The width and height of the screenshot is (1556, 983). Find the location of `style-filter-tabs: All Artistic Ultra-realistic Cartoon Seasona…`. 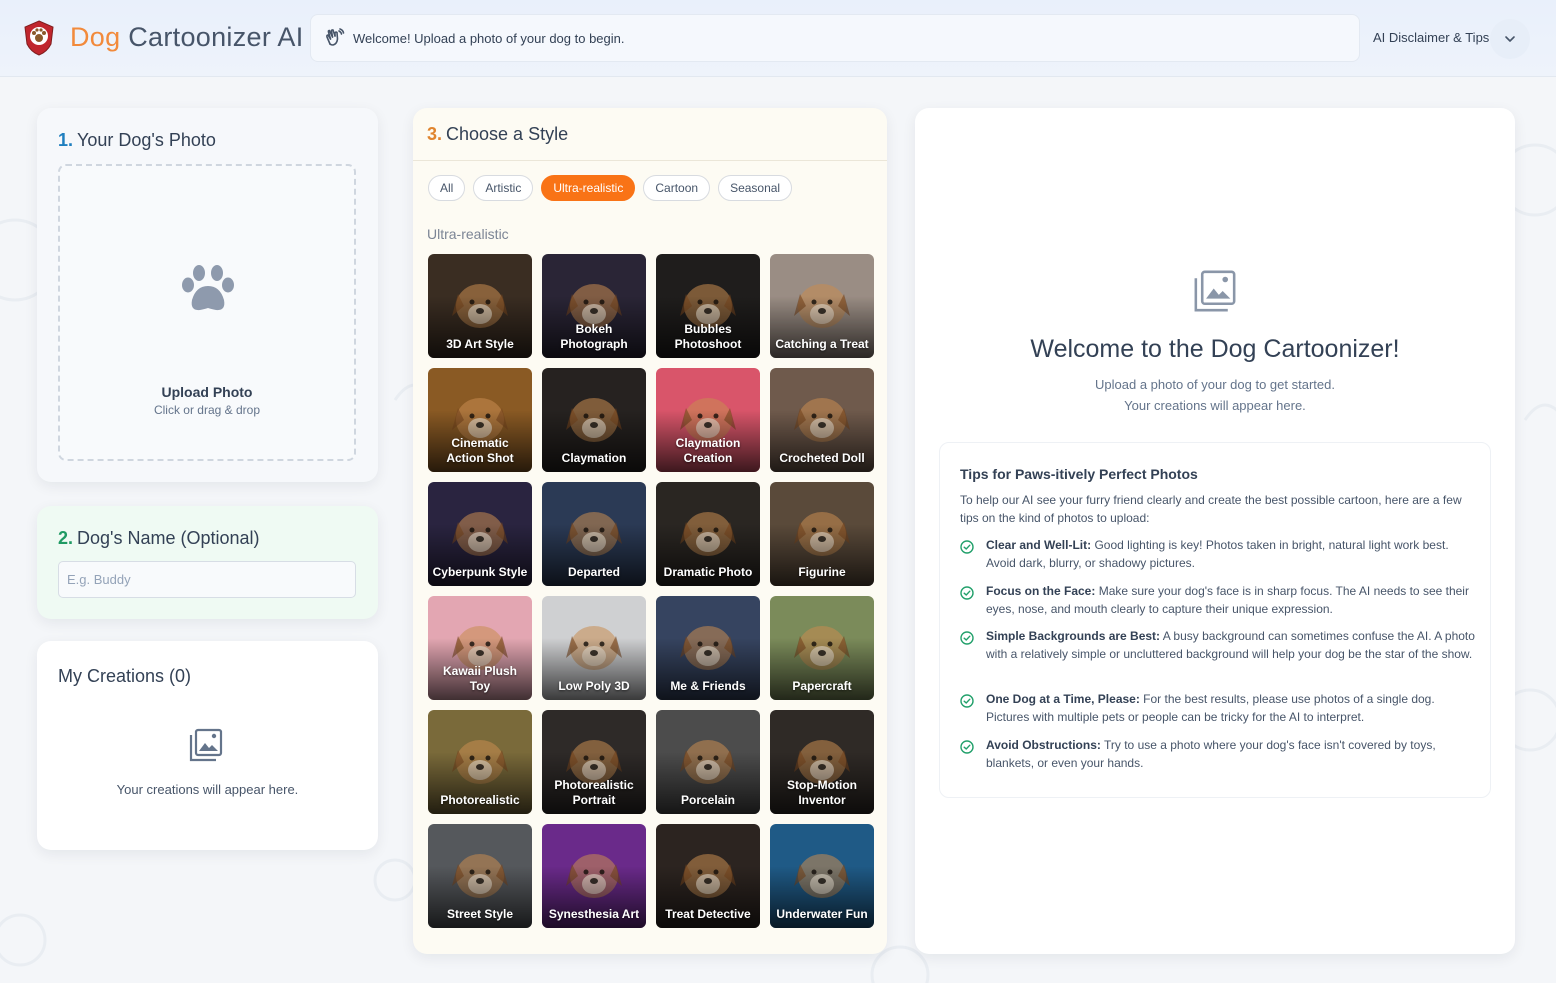

style-filter-tabs: All Artistic Ultra-realistic Cartoon Seasona… is located at coordinates (610, 188).